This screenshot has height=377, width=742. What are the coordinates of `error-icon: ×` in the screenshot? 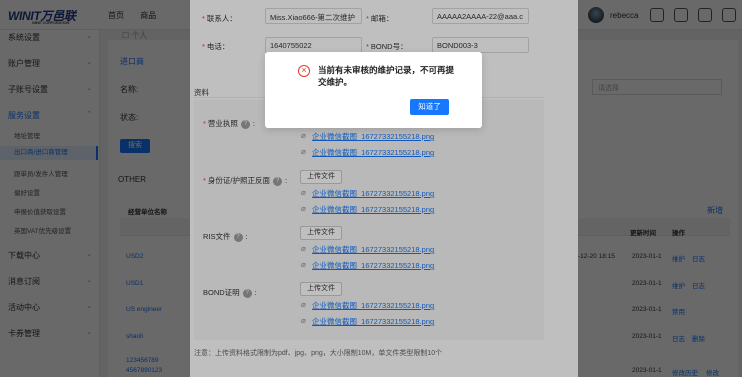 It's located at (304, 71).